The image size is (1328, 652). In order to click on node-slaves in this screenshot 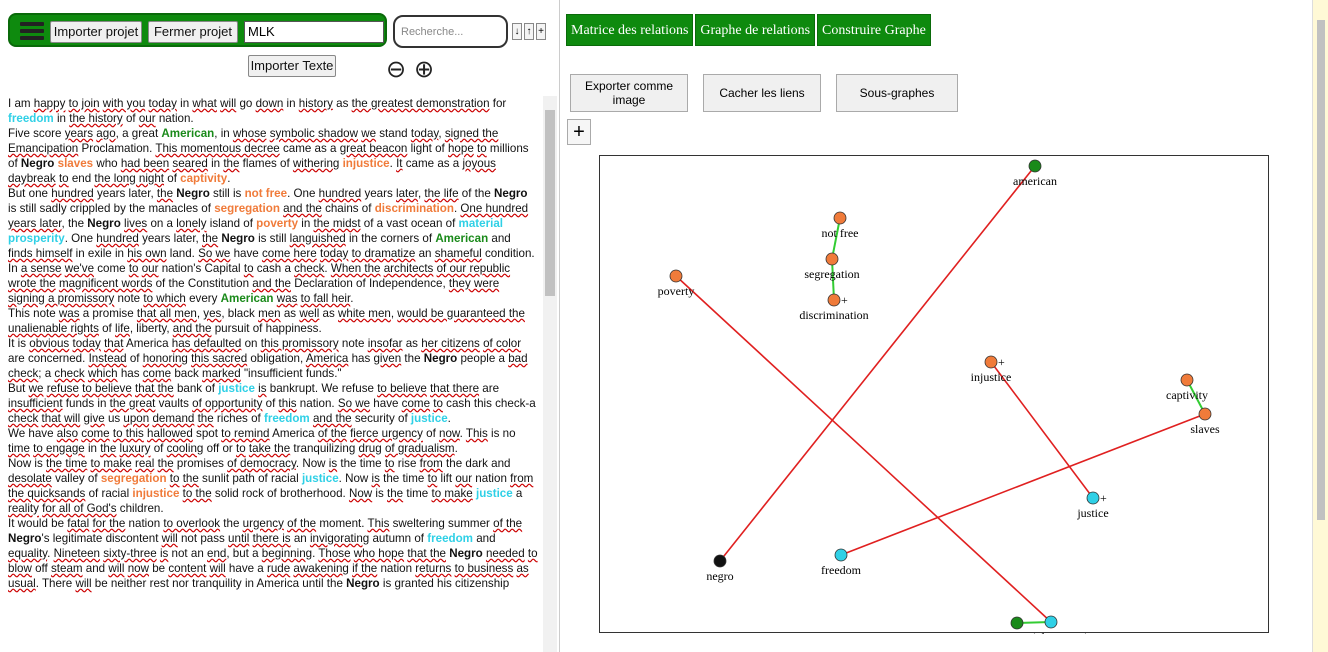, I will do `click(1205, 414)`.